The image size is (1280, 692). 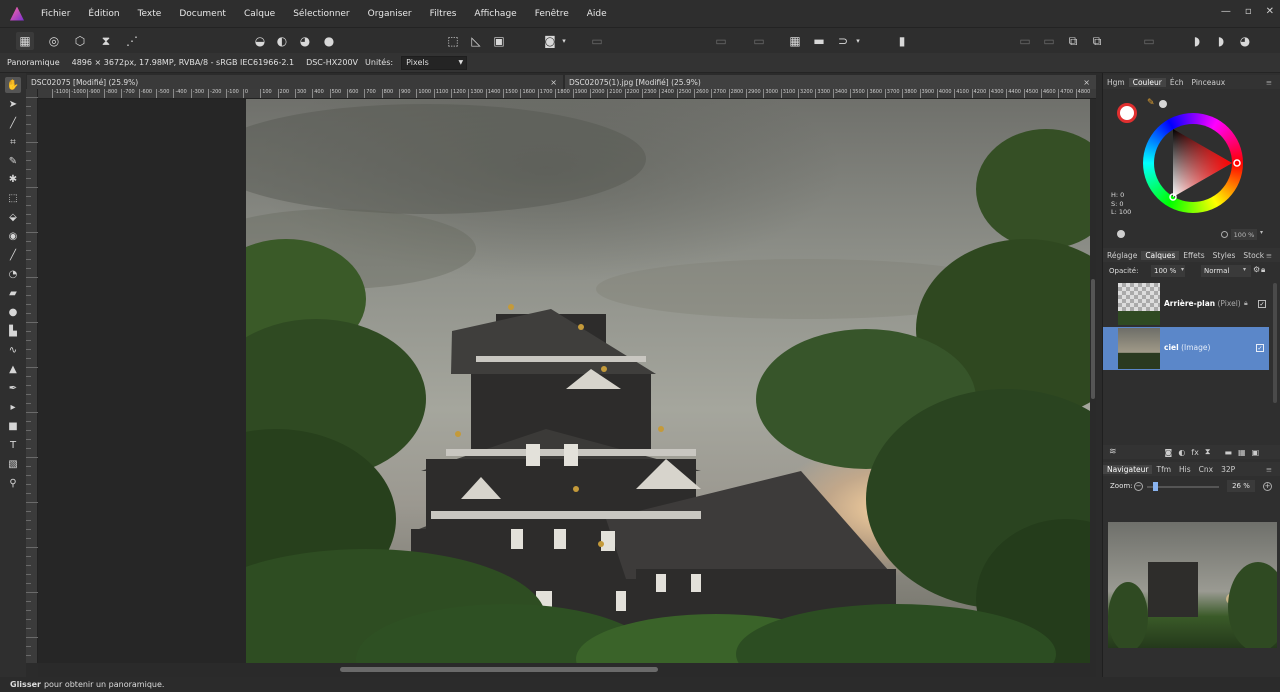 I want to click on align-icon: ▭, so click(x=721, y=41).